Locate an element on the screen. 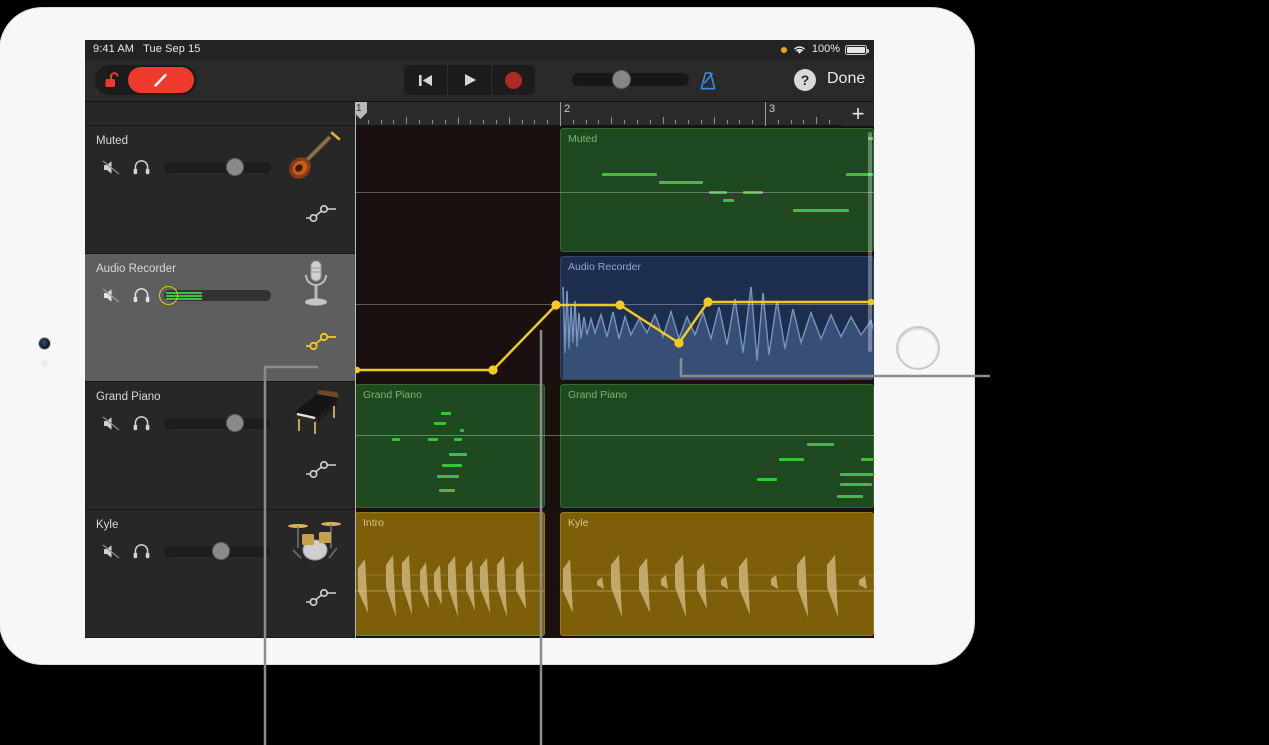 This screenshot has width=1269, height=745. edit-mode-group is located at coordinates (146, 80).